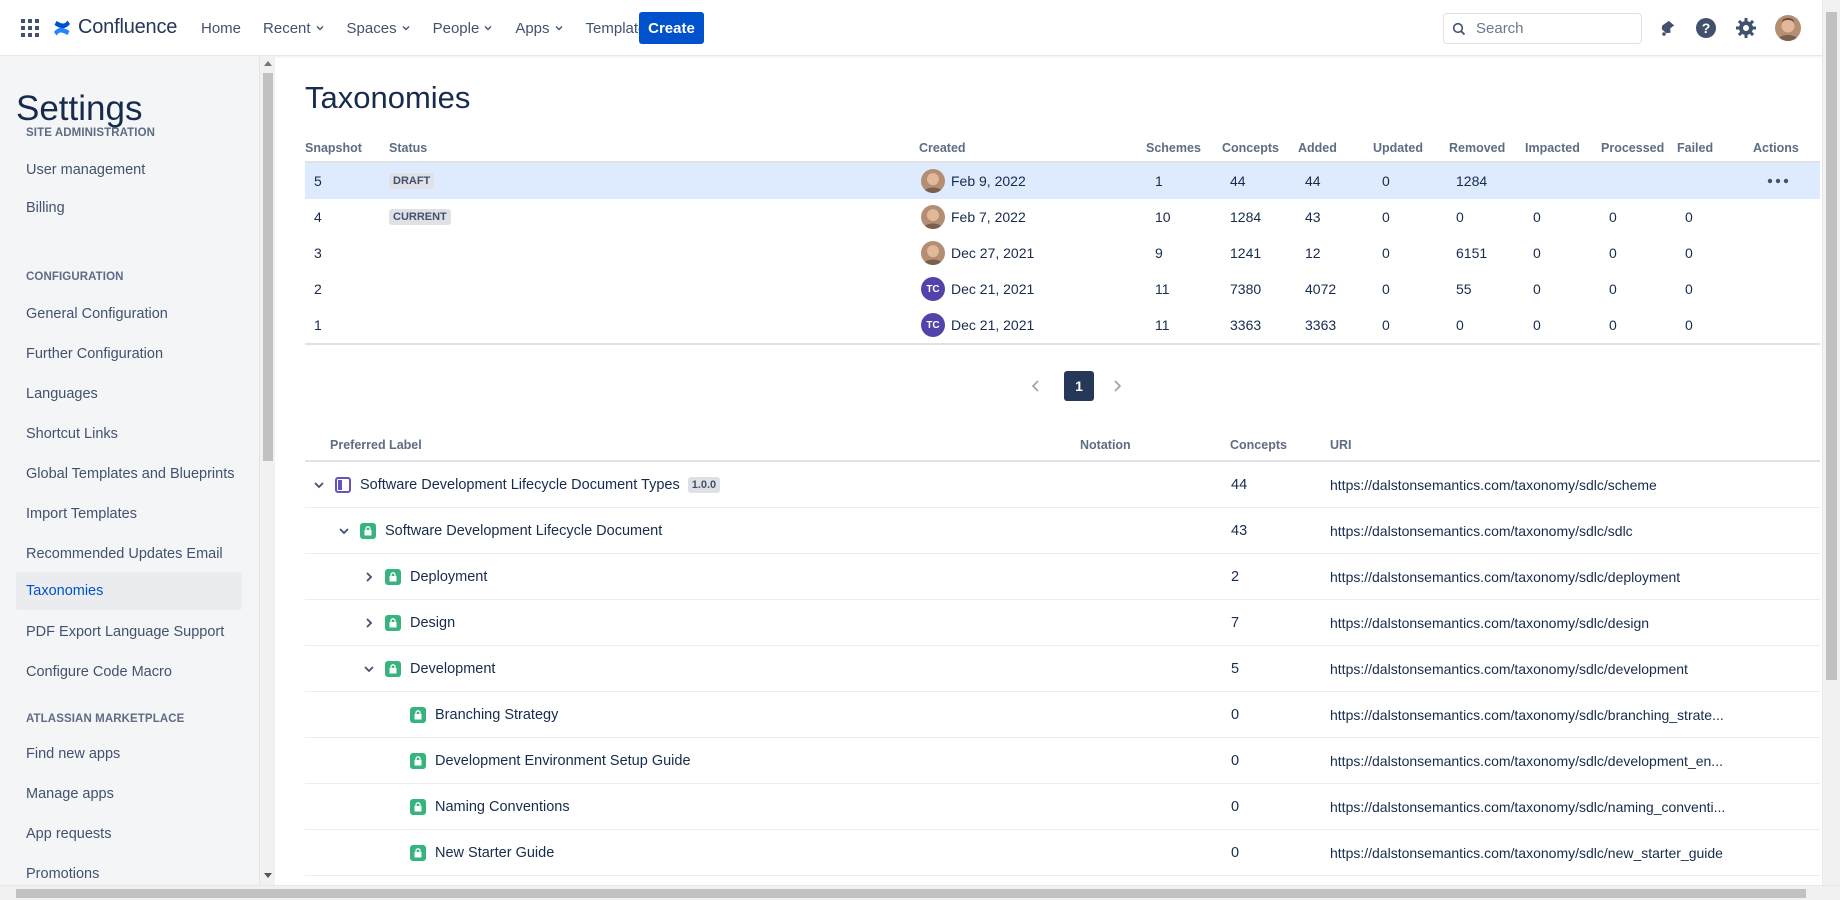 This screenshot has height=900, width=1840. I want to click on nav-recent: Recent, so click(294, 28).